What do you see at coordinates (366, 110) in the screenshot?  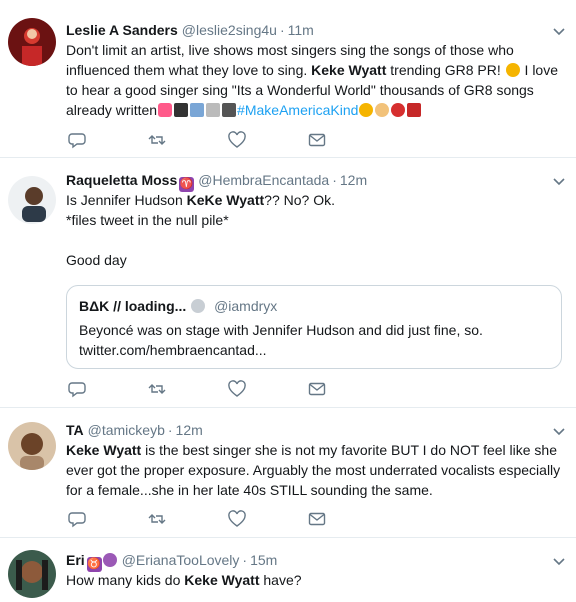 I see `heart-eyes-emoji-icon` at bounding box center [366, 110].